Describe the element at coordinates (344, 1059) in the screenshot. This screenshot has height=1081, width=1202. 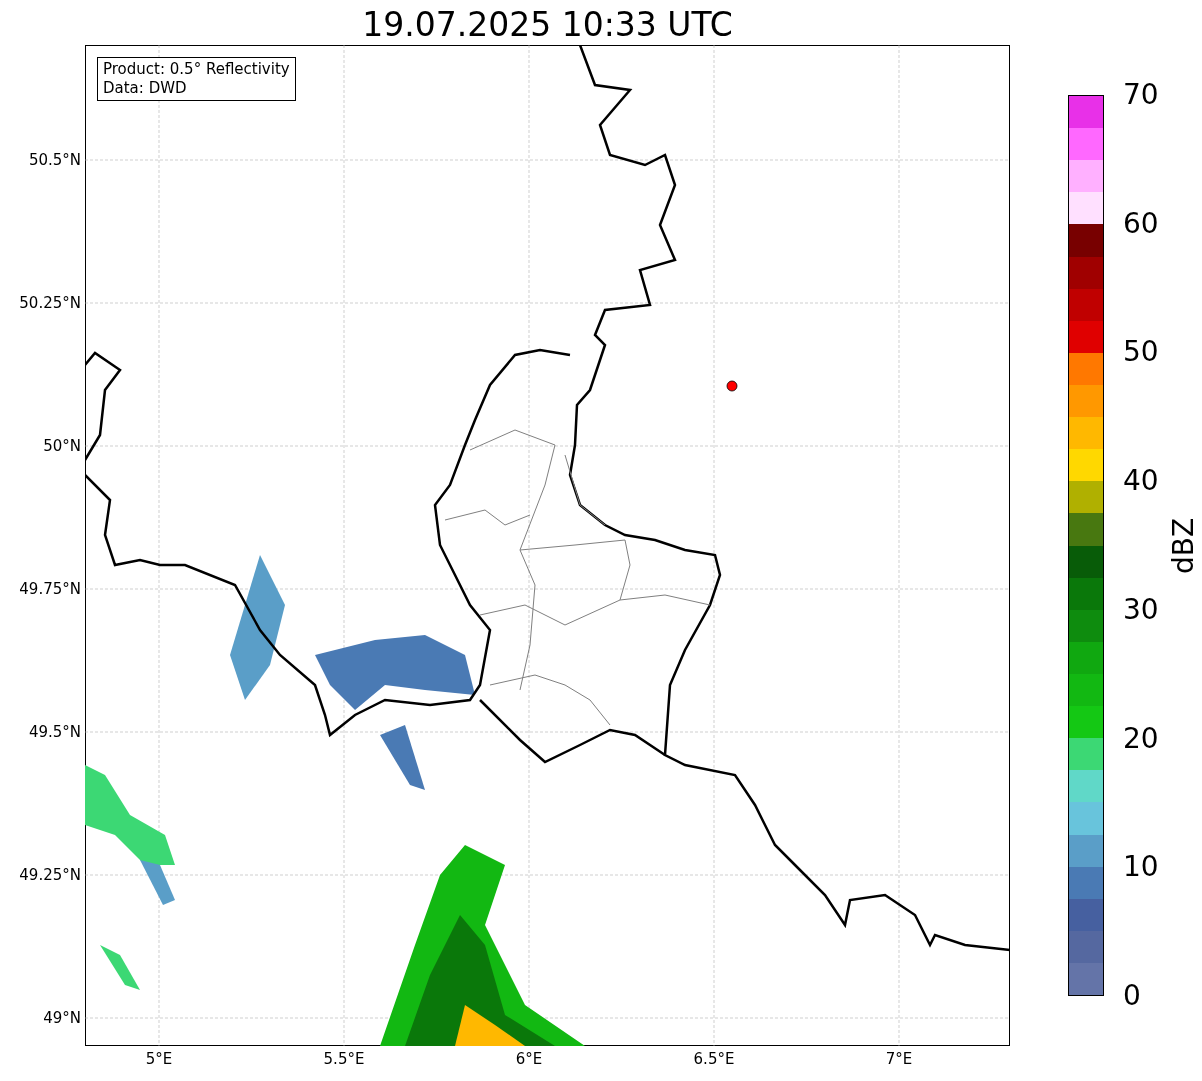
I see `longitude-label: 5.5°E` at that location.